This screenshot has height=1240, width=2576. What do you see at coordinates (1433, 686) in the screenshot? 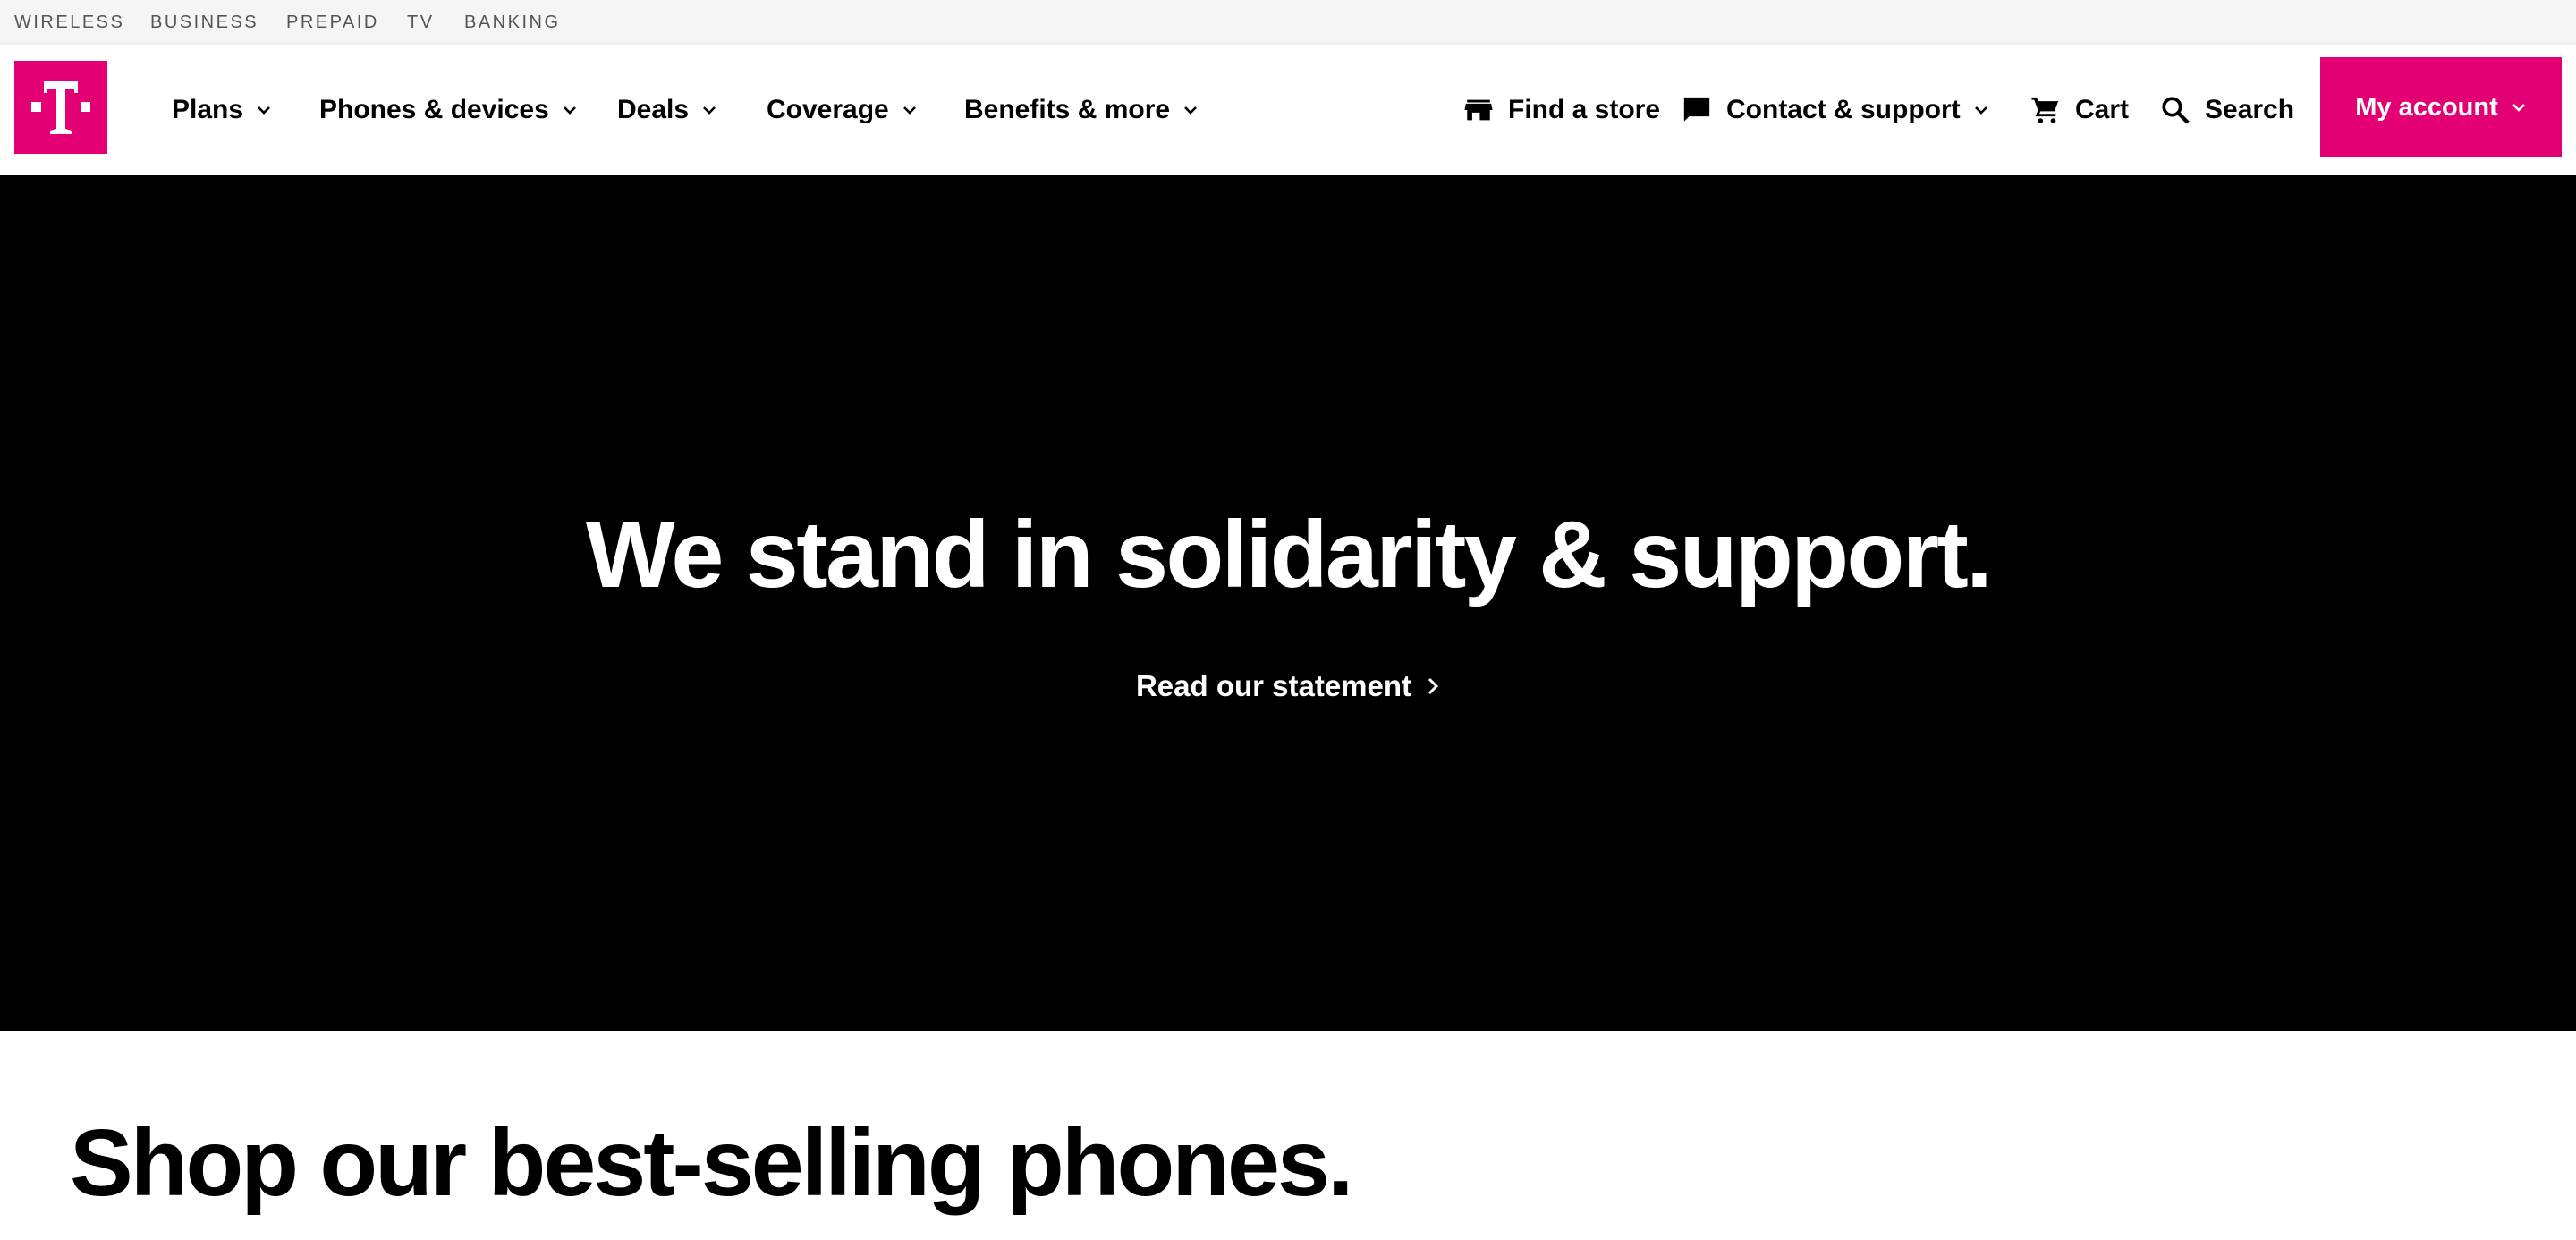
I see `chevron-right-icon` at bounding box center [1433, 686].